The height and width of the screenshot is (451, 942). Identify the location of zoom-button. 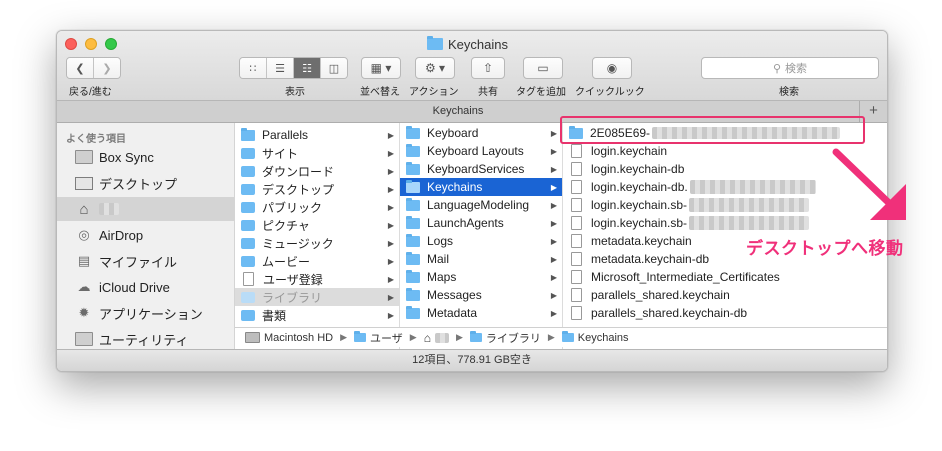
(111, 44).